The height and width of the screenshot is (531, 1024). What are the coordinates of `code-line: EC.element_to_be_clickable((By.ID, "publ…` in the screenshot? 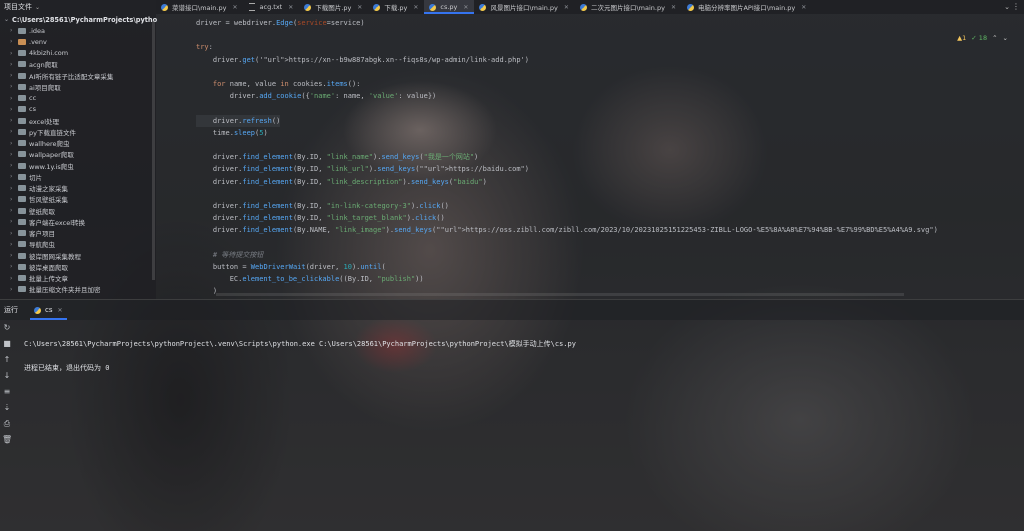 It's located at (310, 279).